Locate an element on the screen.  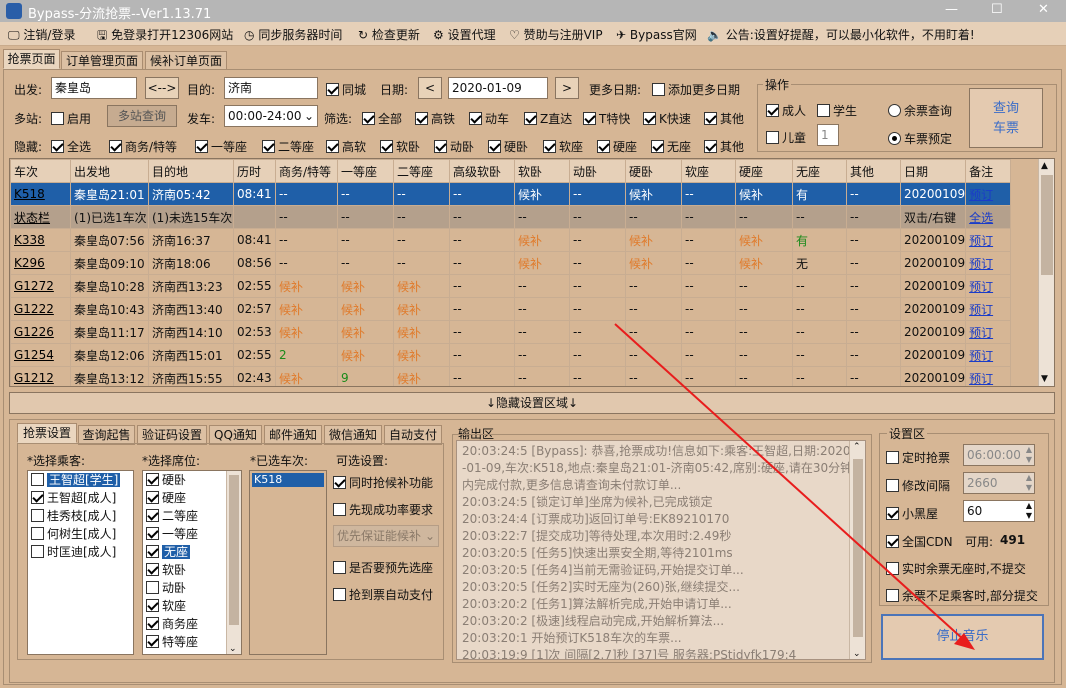
hide-settings-bar: ↓隐藏设置区域↓ is located at coordinates (532, 403).